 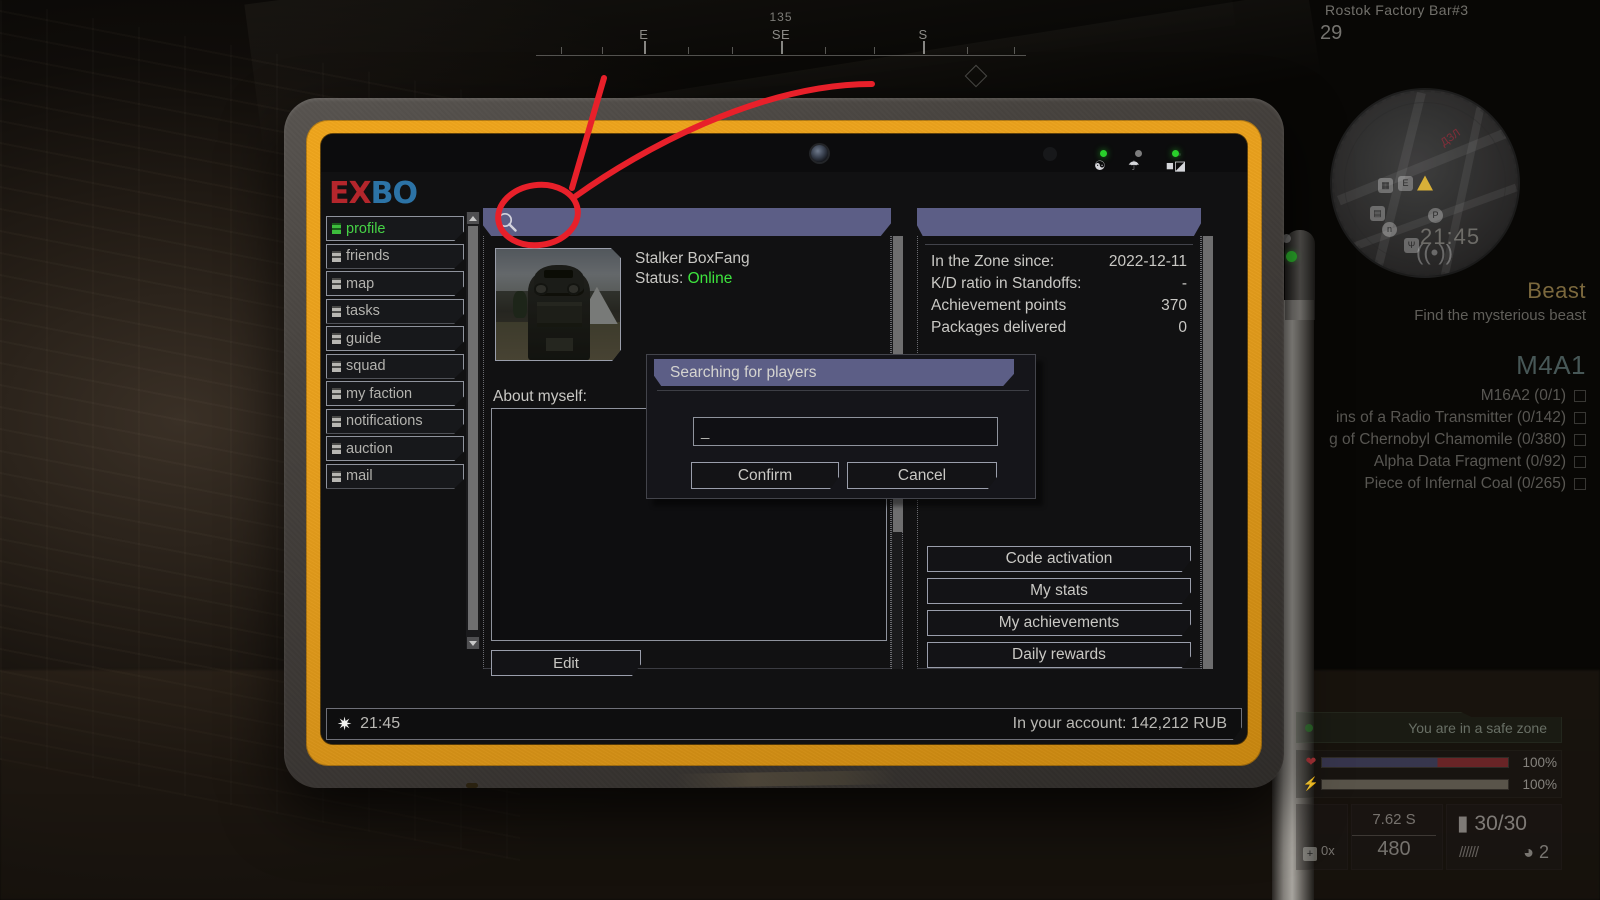 I want to click on grenade-count: ◕ 2, so click(x=1536, y=852).